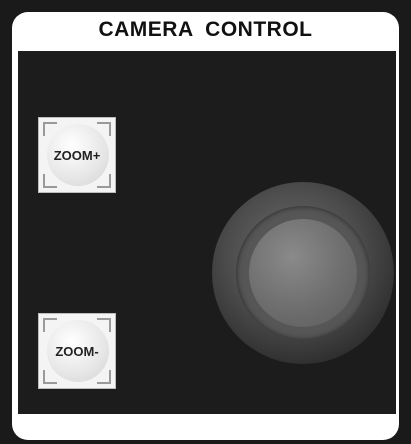 The width and height of the screenshot is (411, 444). Describe the element at coordinates (205, 29) in the screenshot. I see `panel-title: CAMERA CONTROL` at that location.